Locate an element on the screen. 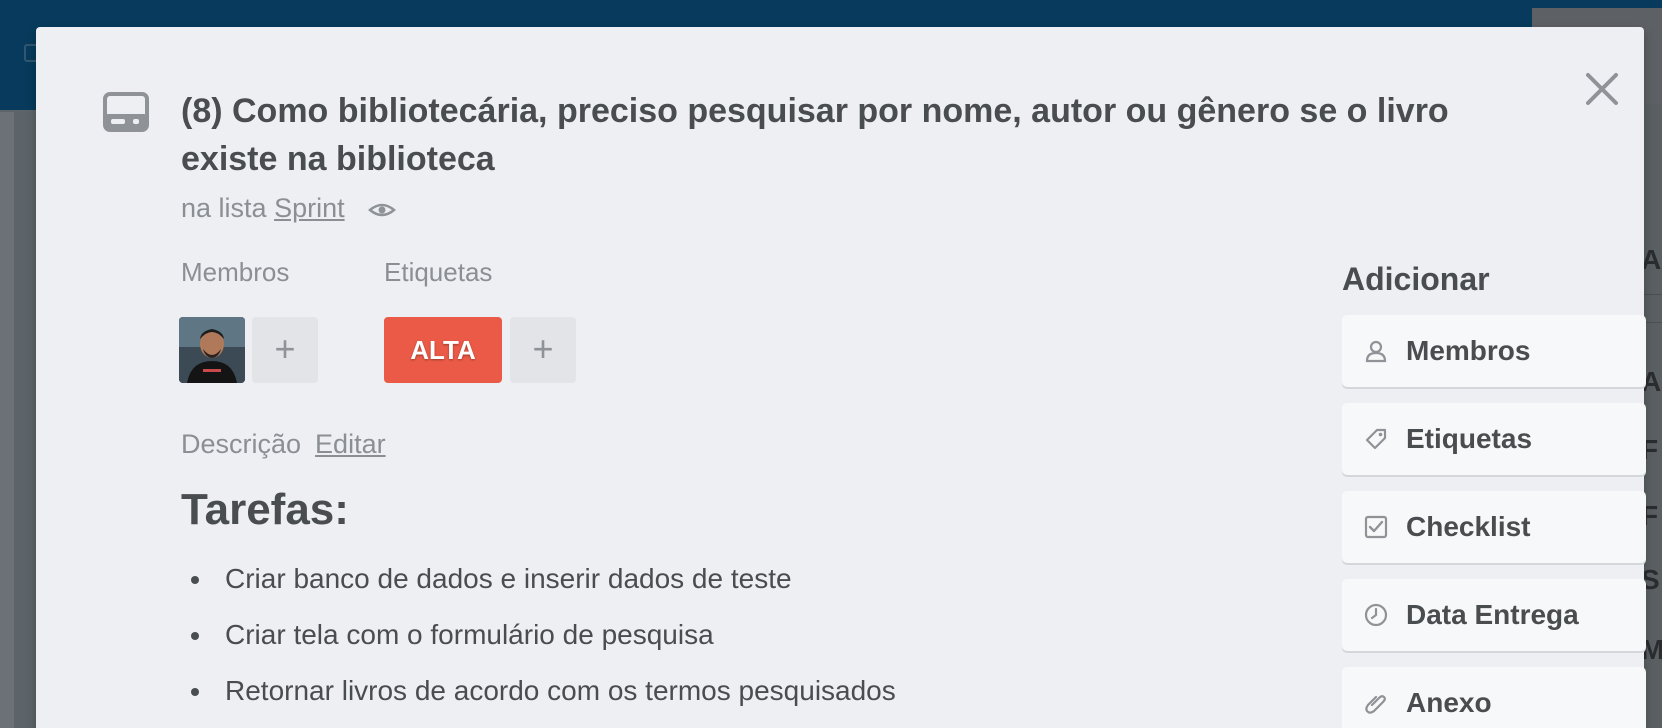  button-label: Data Entrega is located at coordinates (1492, 614).